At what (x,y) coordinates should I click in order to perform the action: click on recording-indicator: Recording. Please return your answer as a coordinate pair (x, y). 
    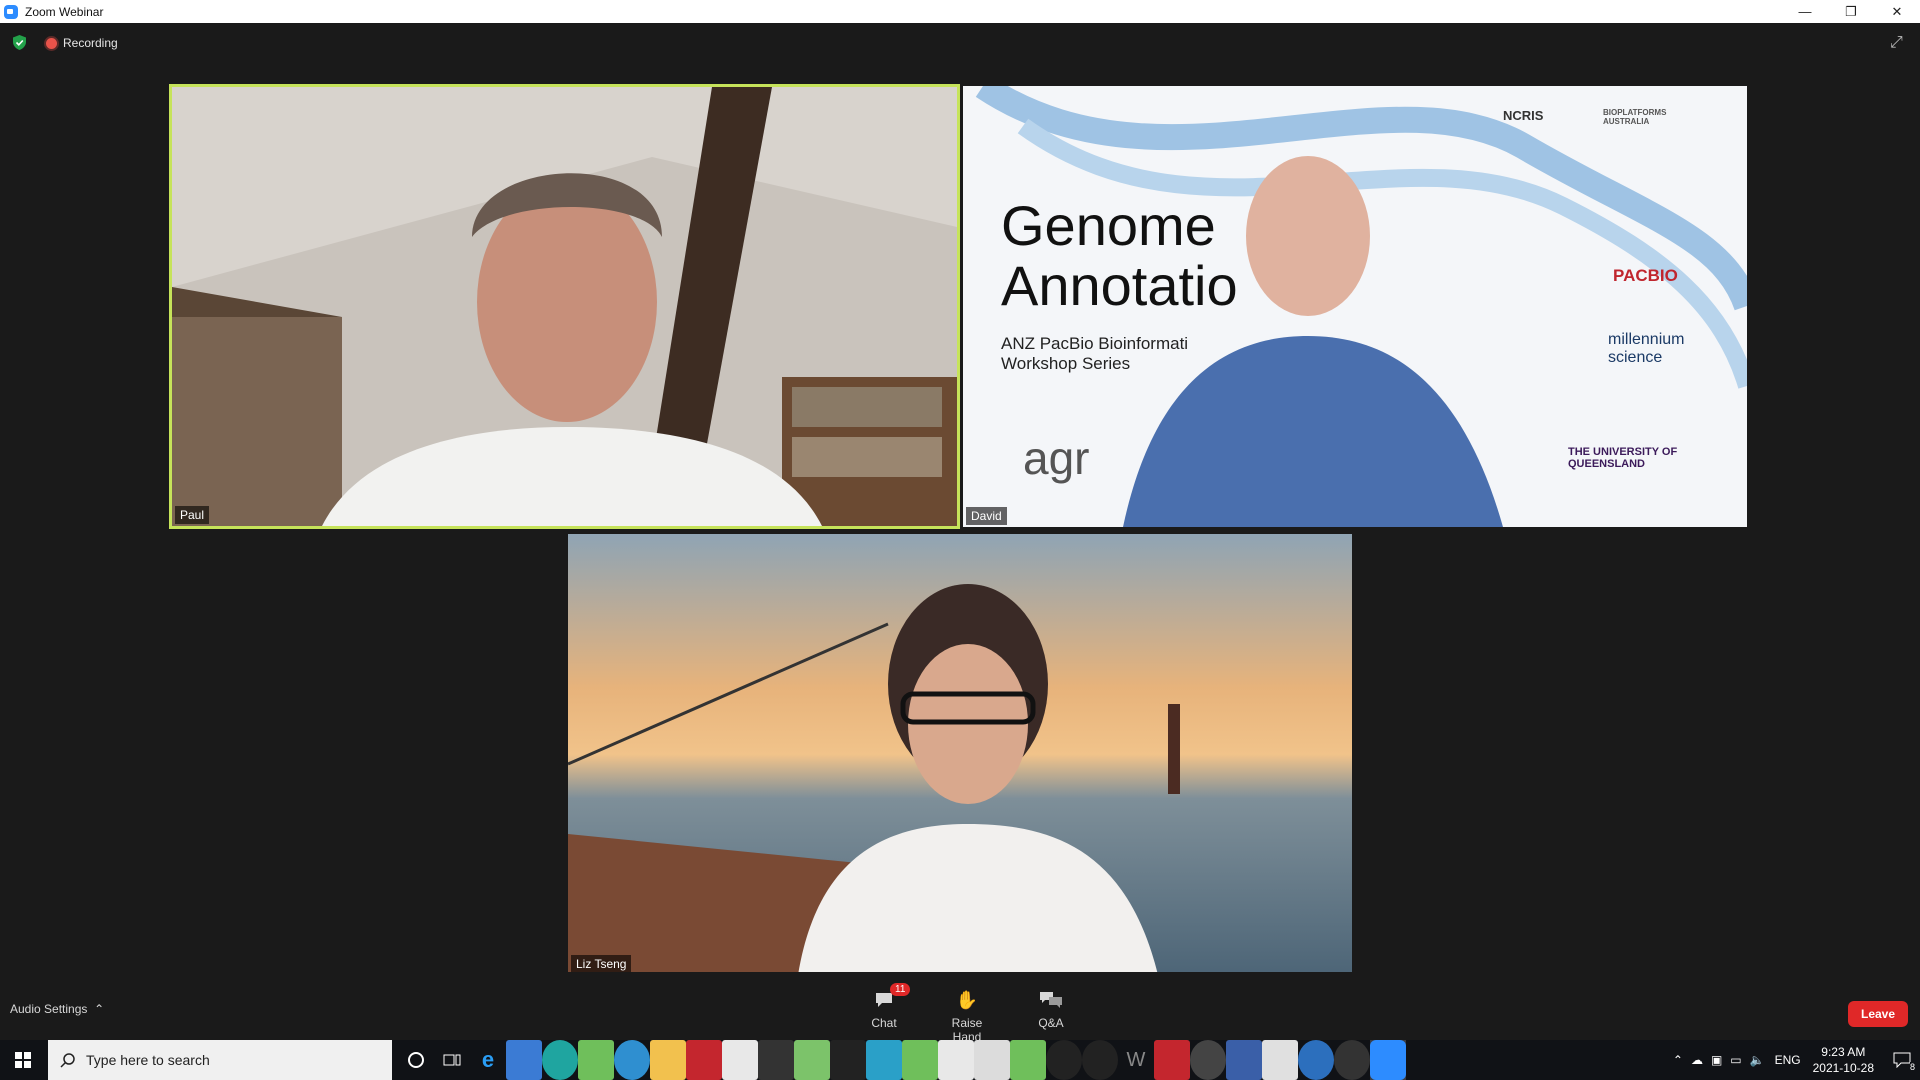
    Looking at the image, I should click on (82, 43).